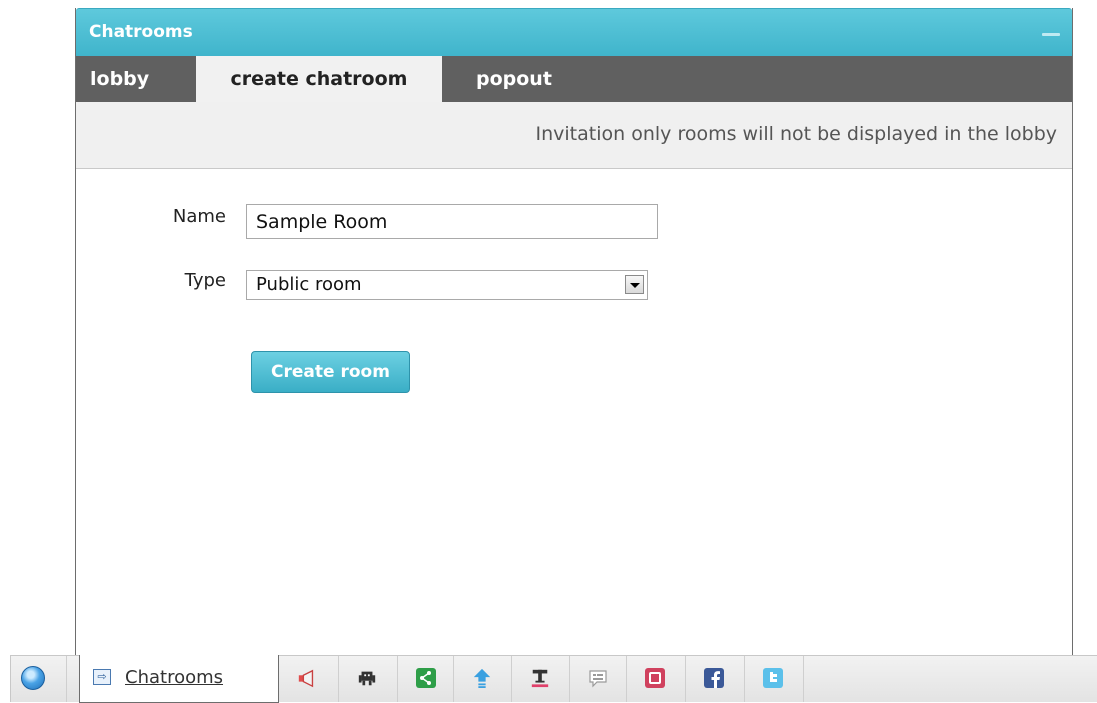 The width and height of the screenshot is (1097, 703). I want to click on minimize-icon, so click(1051, 34).